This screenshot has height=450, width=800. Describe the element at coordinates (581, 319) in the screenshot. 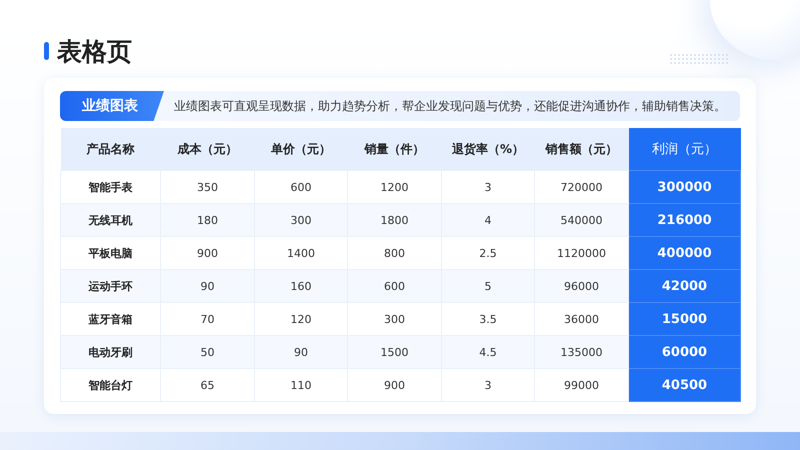

I see `table-cell: 36000` at that location.